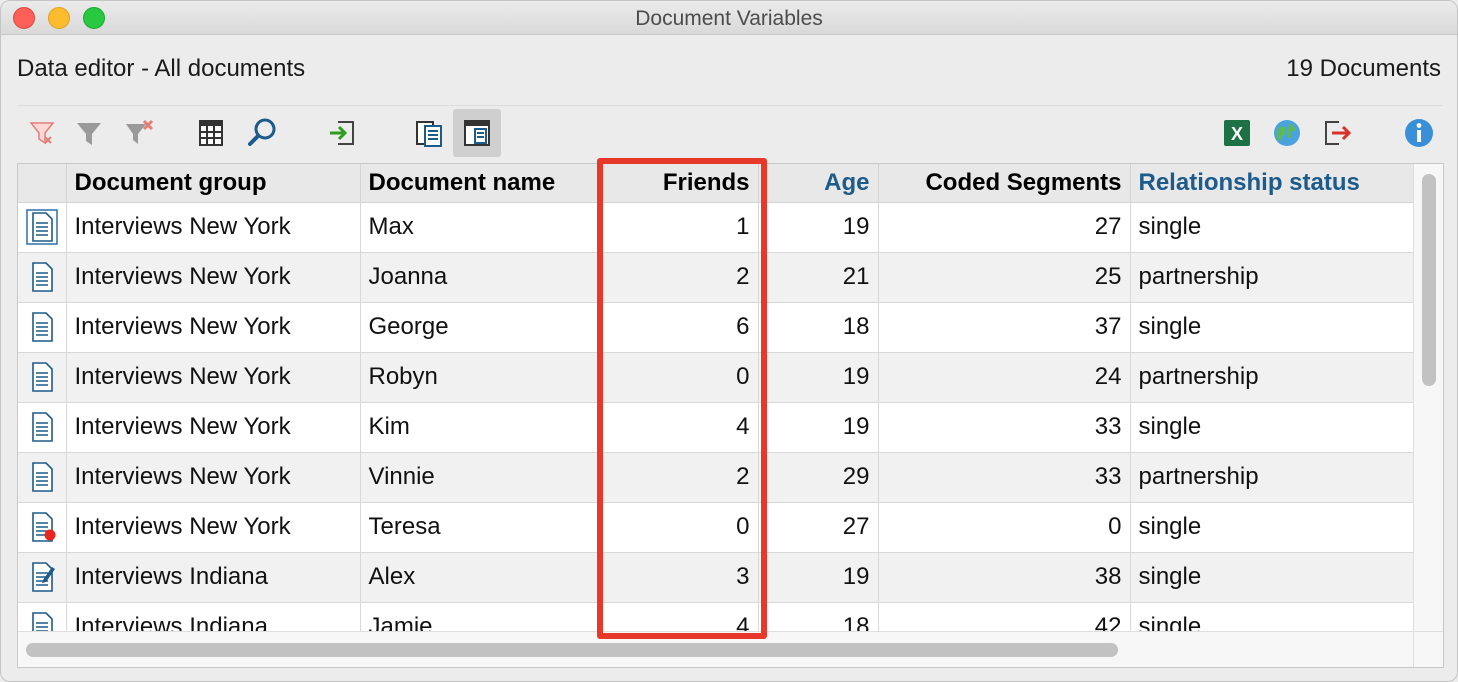  What do you see at coordinates (479, 477) in the screenshot?
I see `document-name-cell: Vinnie` at bounding box center [479, 477].